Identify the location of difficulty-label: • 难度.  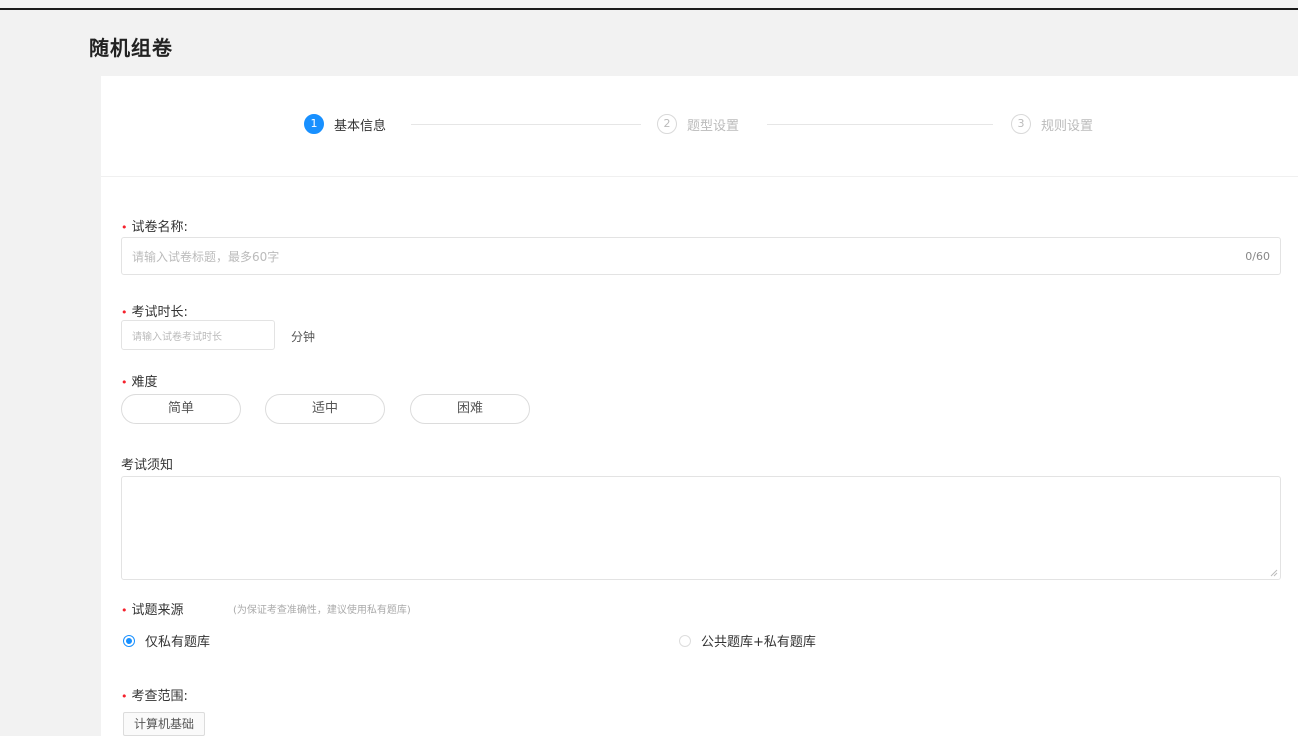
(139, 382).